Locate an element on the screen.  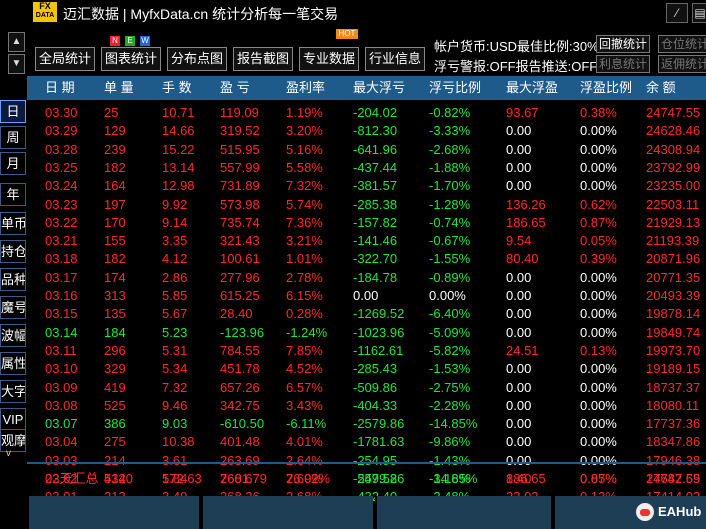
cell-profit: 573.98 is located at coordinates (240, 204).